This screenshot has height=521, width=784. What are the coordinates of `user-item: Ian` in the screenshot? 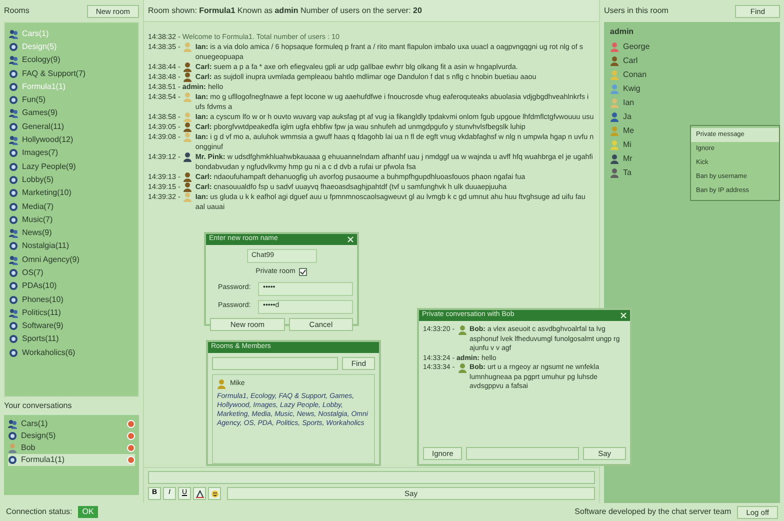 It's located at (628, 103).